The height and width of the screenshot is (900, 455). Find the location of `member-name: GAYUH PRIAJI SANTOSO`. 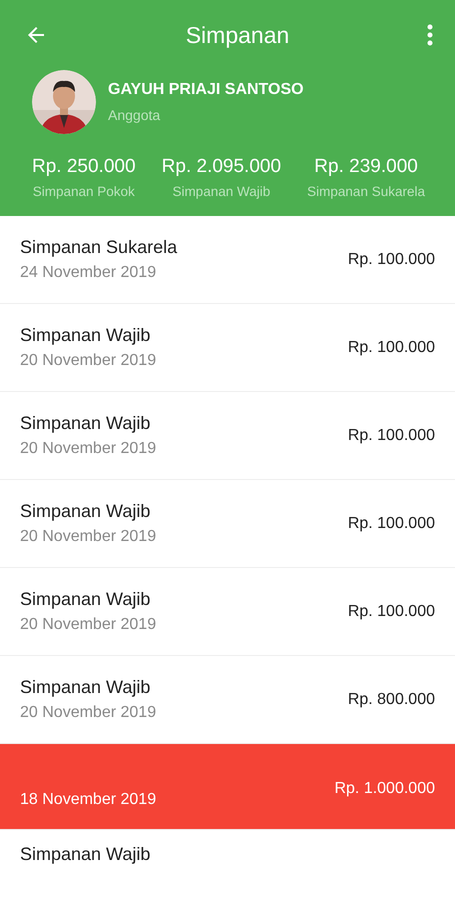

member-name: GAYUH PRIAJI SANTOSO is located at coordinates (206, 90).